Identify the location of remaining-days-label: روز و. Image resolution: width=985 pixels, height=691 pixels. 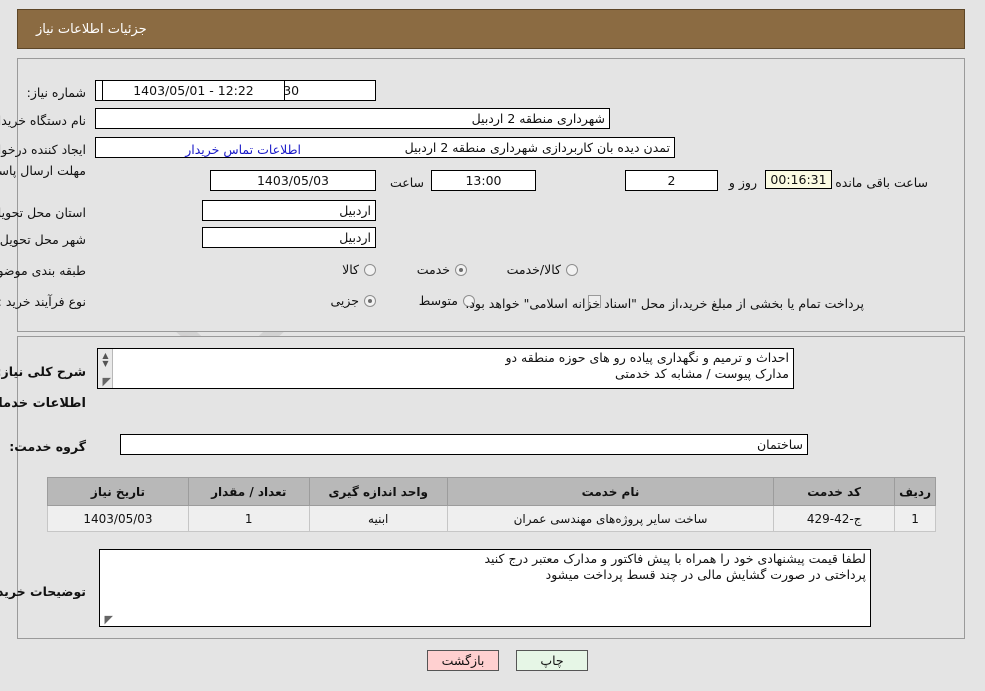
(743, 182).